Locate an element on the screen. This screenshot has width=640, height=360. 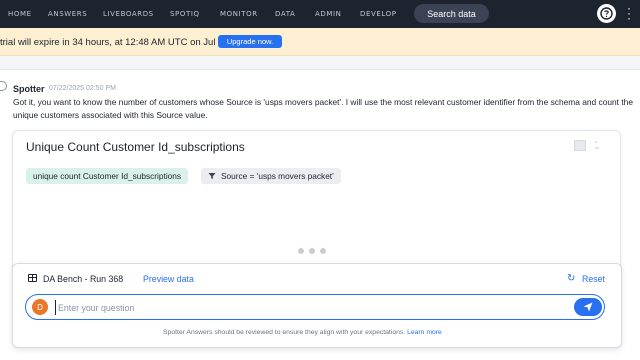
divider is located at coordinates (320, 63).